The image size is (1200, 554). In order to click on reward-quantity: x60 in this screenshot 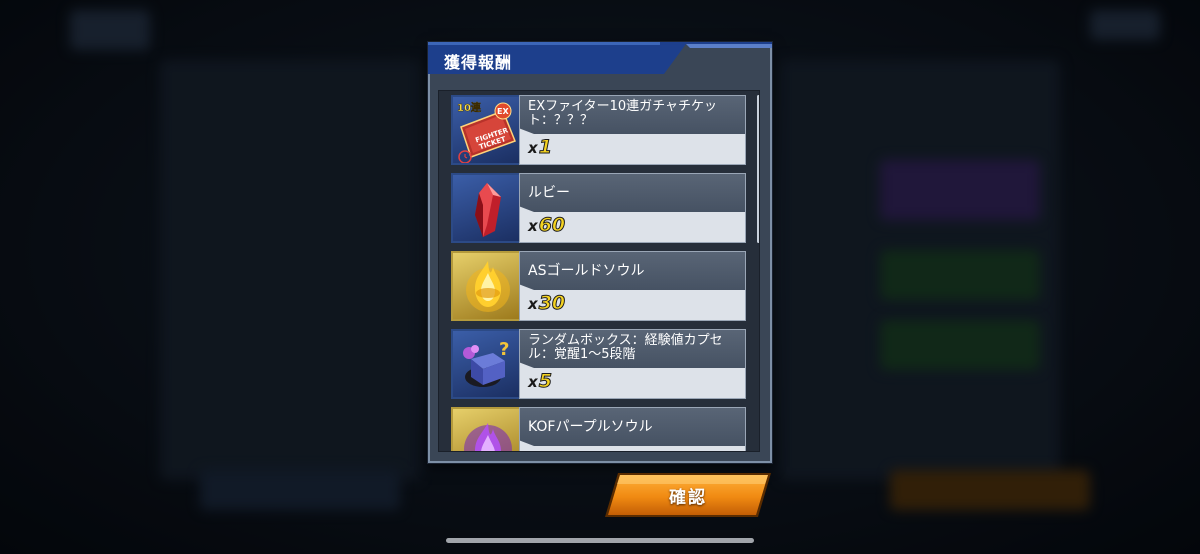, I will do `click(547, 225)`.